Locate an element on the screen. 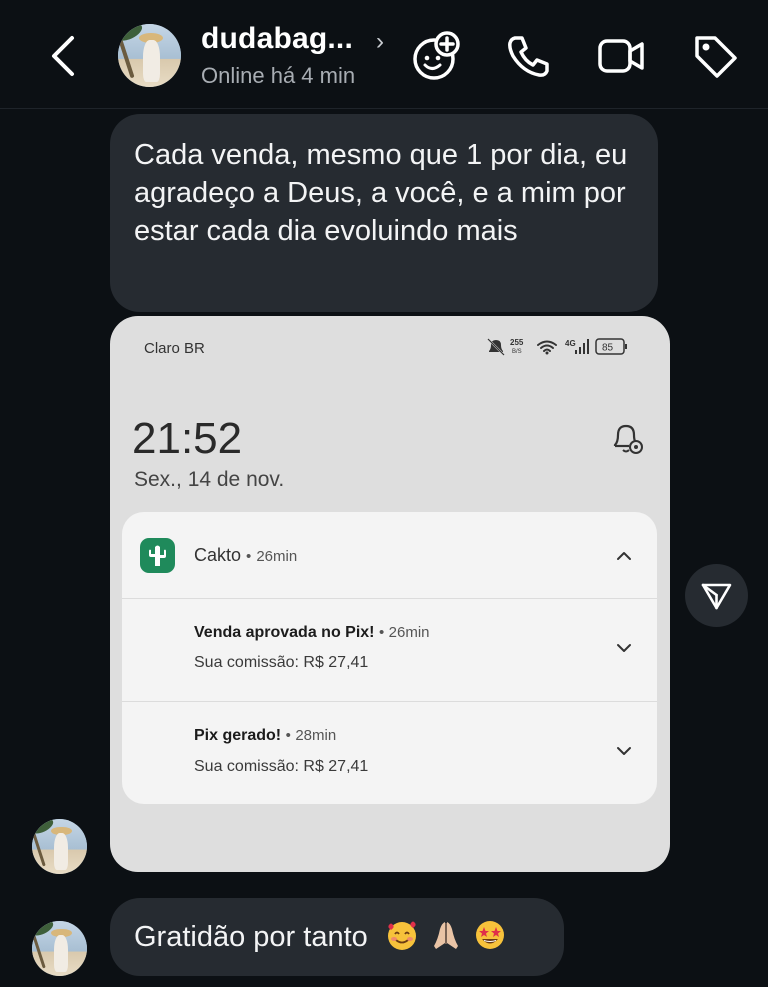 Image resolution: width=768 pixels, height=987 pixels. notification-title: Venda aprovada no Pix! • 26min is located at coordinates (312, 632).